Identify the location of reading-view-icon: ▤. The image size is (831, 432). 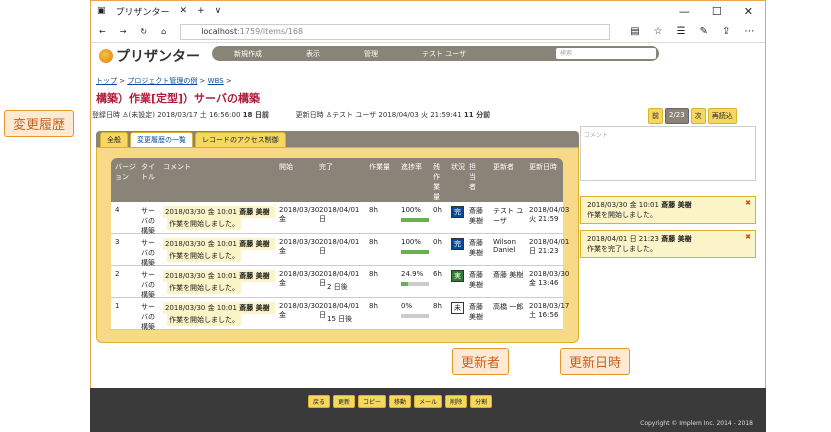
(634, 31).